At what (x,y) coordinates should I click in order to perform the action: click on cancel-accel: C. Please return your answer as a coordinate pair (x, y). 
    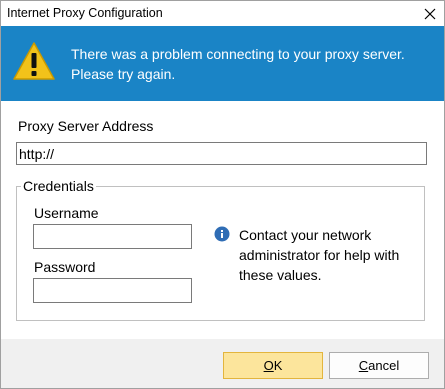
    Looking at the image, I should click on (363, 365).